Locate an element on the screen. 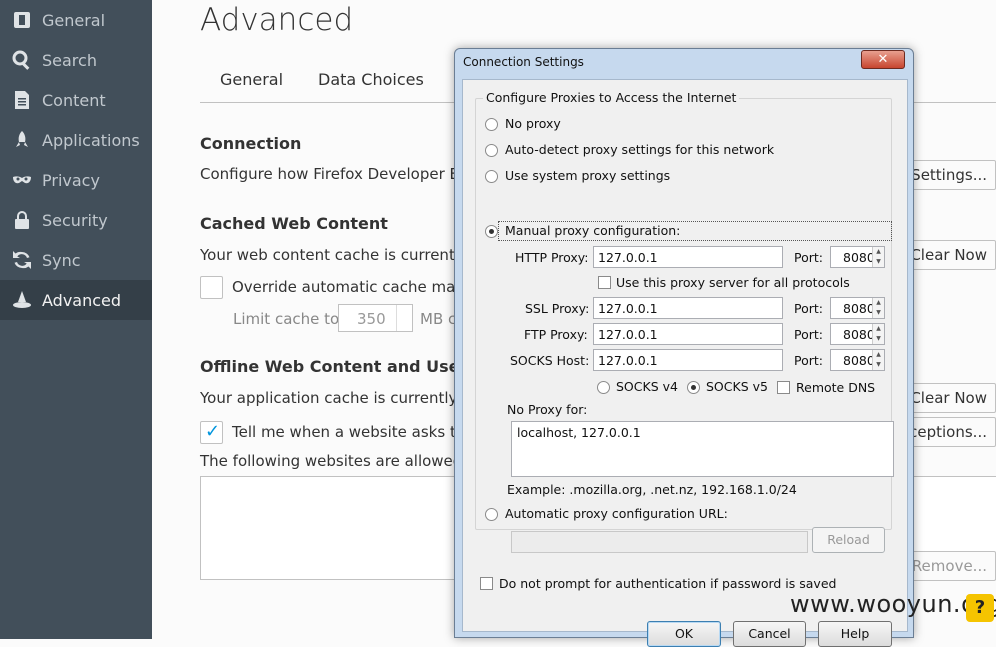 The image size is (996, 647). page-title: Advanced is located at coordinates (277, 20).